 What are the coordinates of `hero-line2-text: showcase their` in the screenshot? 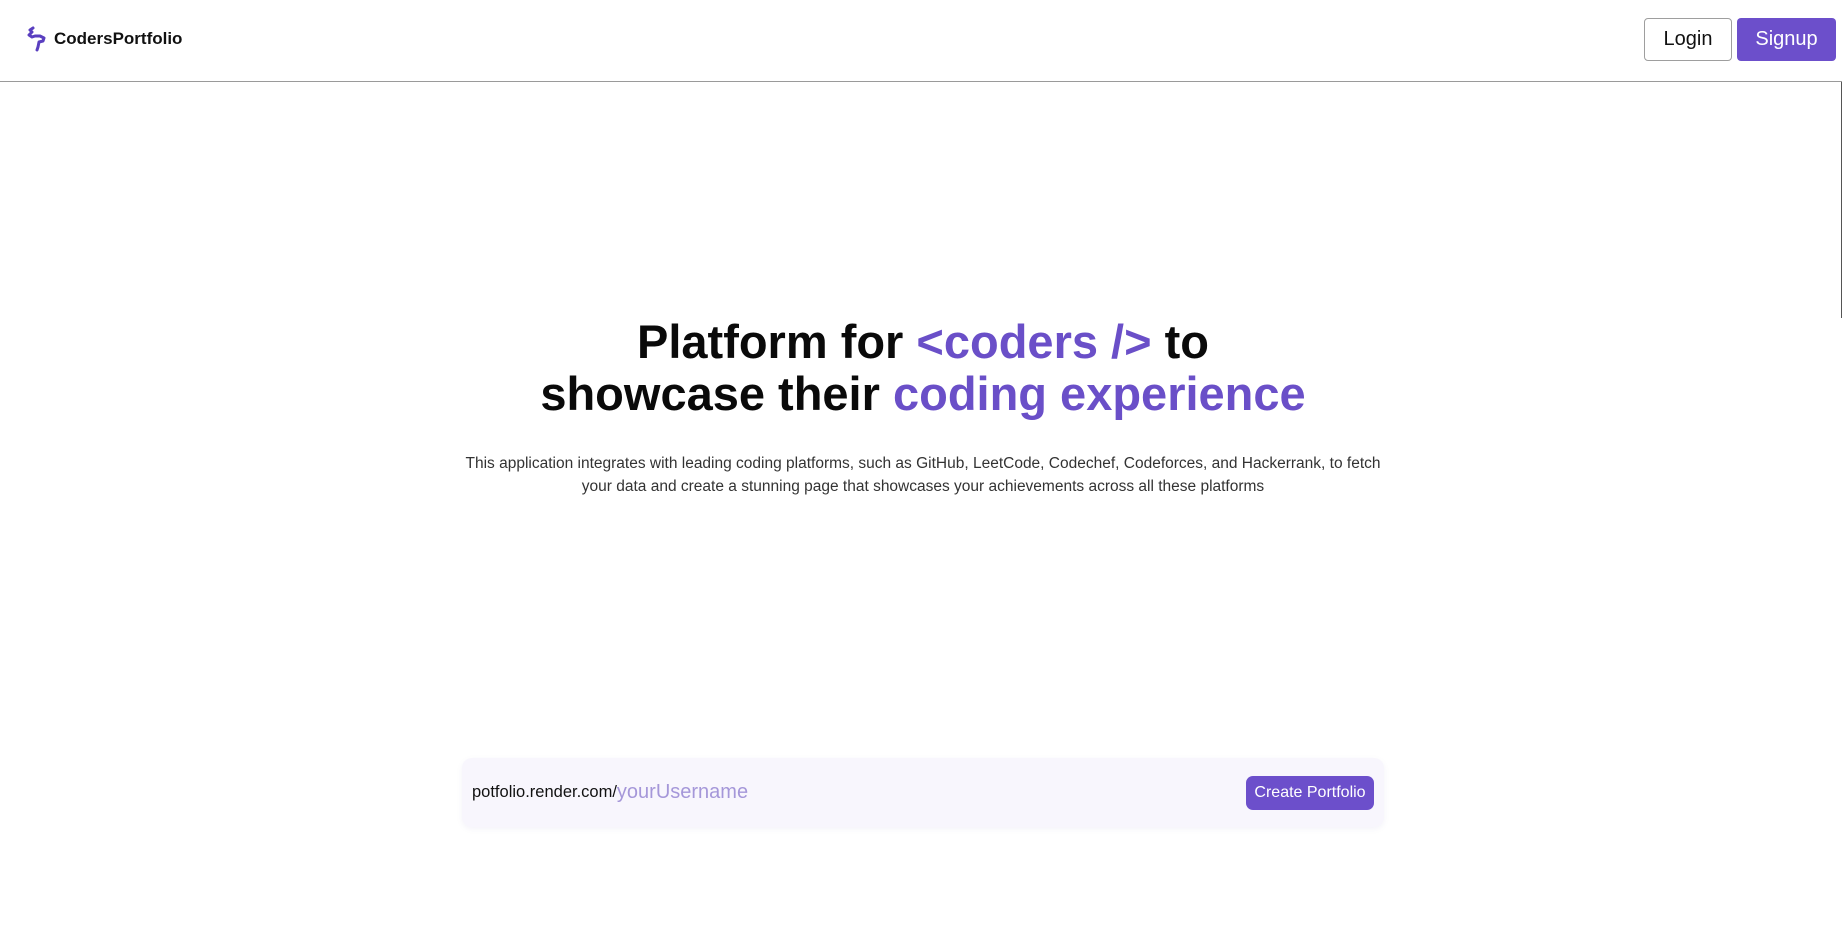 It's located at (716, 393).